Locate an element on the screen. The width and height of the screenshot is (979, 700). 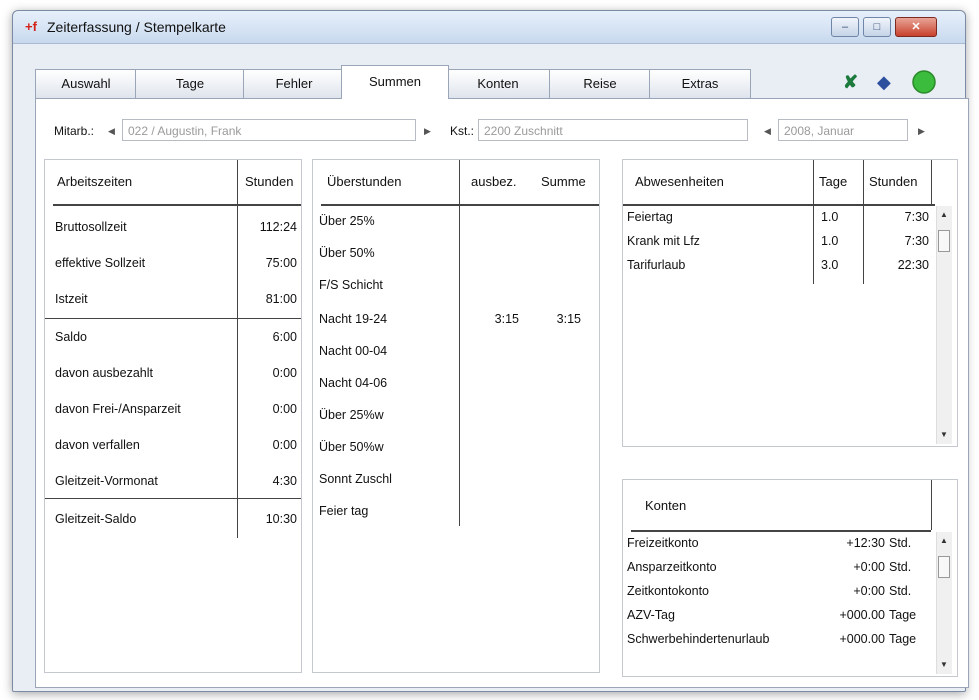
arbeitszeit-label: davon verfallen is located at coordinates (97, 445).